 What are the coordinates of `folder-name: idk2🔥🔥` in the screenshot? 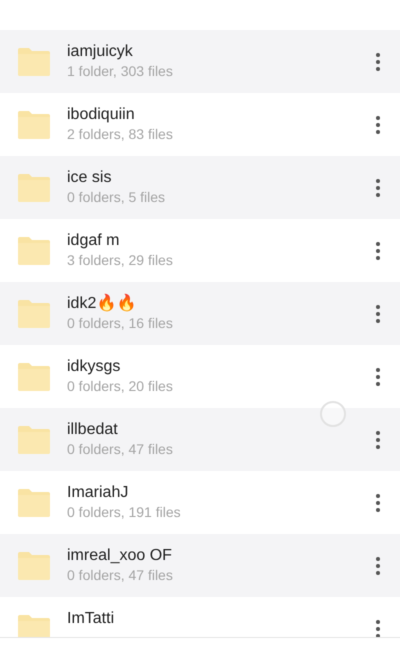 It's located at (102, 304).